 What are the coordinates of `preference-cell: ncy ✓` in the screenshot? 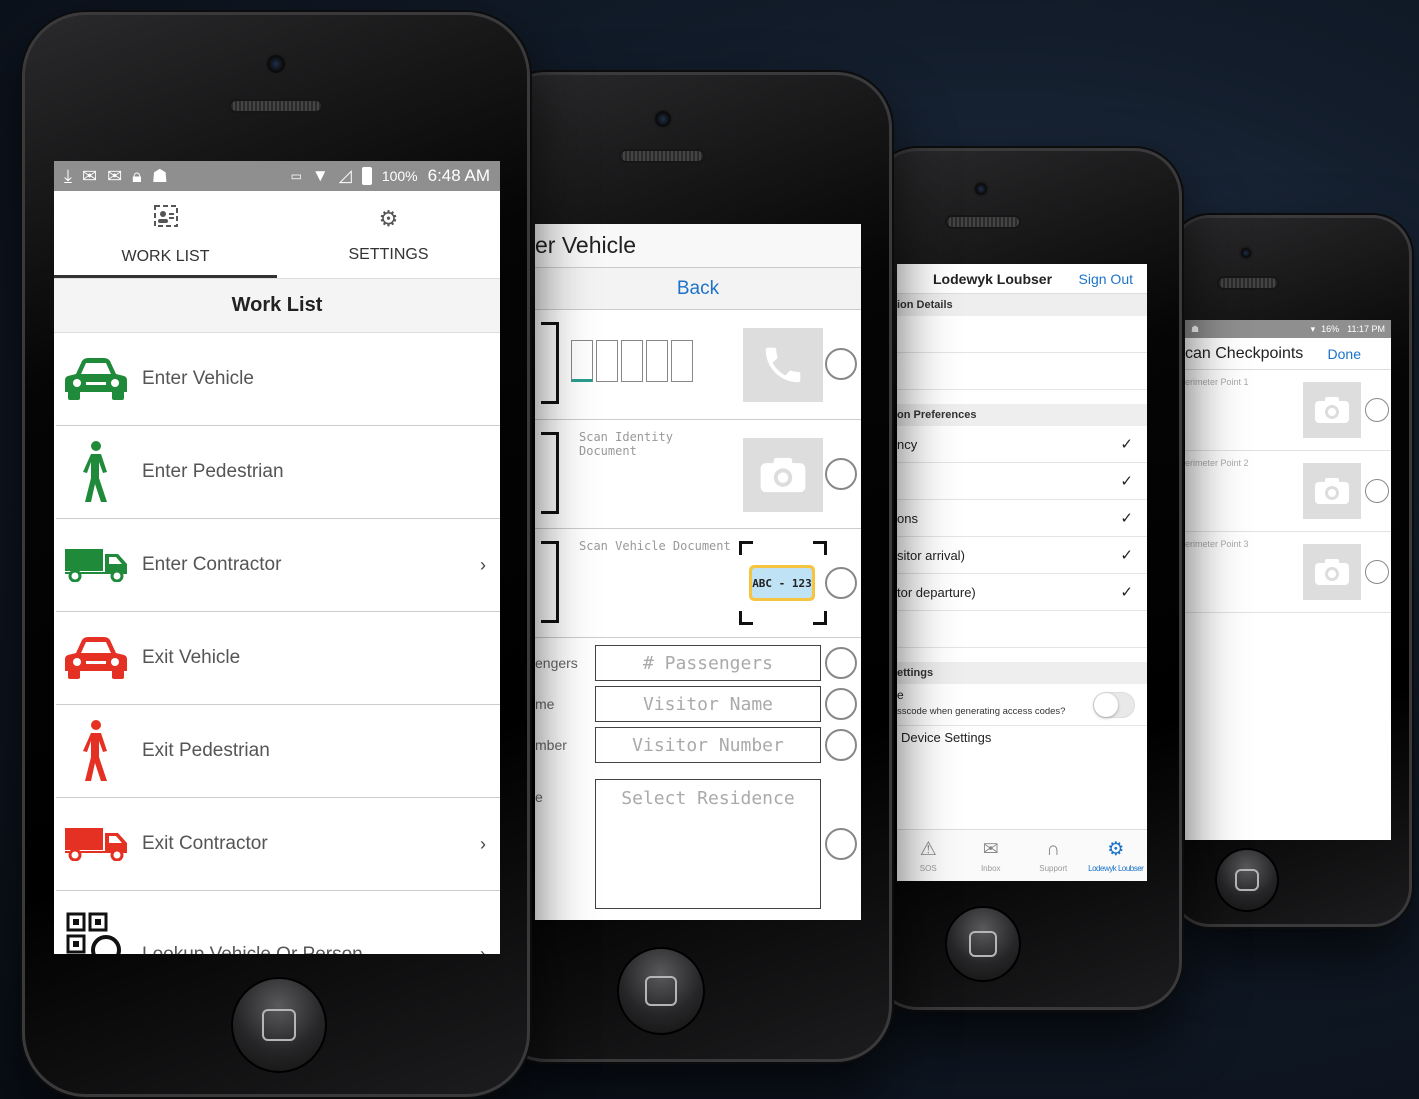 It's located at (1022, 444).